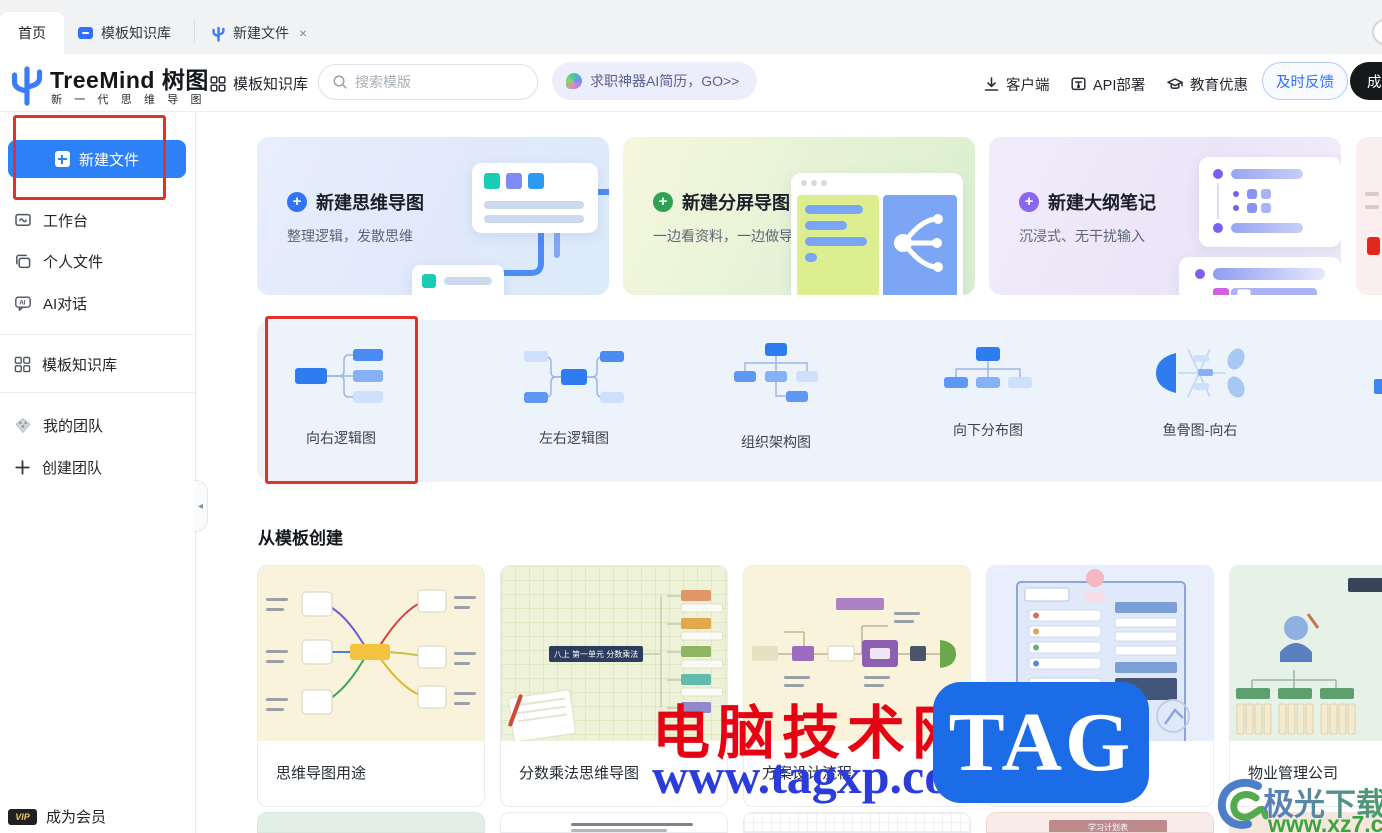 This screenshot has width=1382, height=833. I want to click on diagram-type-label: 左右逻辑图, so click(574, 438).